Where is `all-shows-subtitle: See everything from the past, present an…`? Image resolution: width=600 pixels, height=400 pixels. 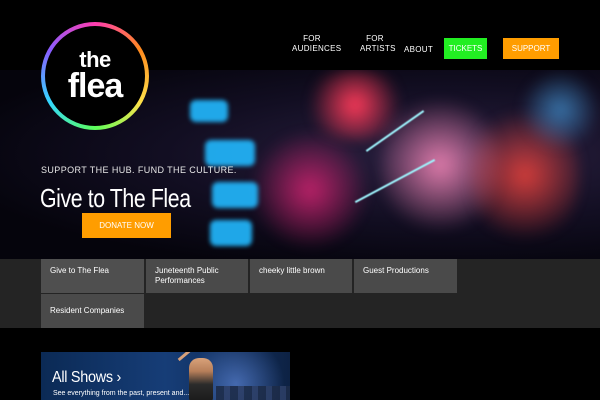
all-shows-subtitle: See everything from the past, present an… is located at coordinates (121, 393).